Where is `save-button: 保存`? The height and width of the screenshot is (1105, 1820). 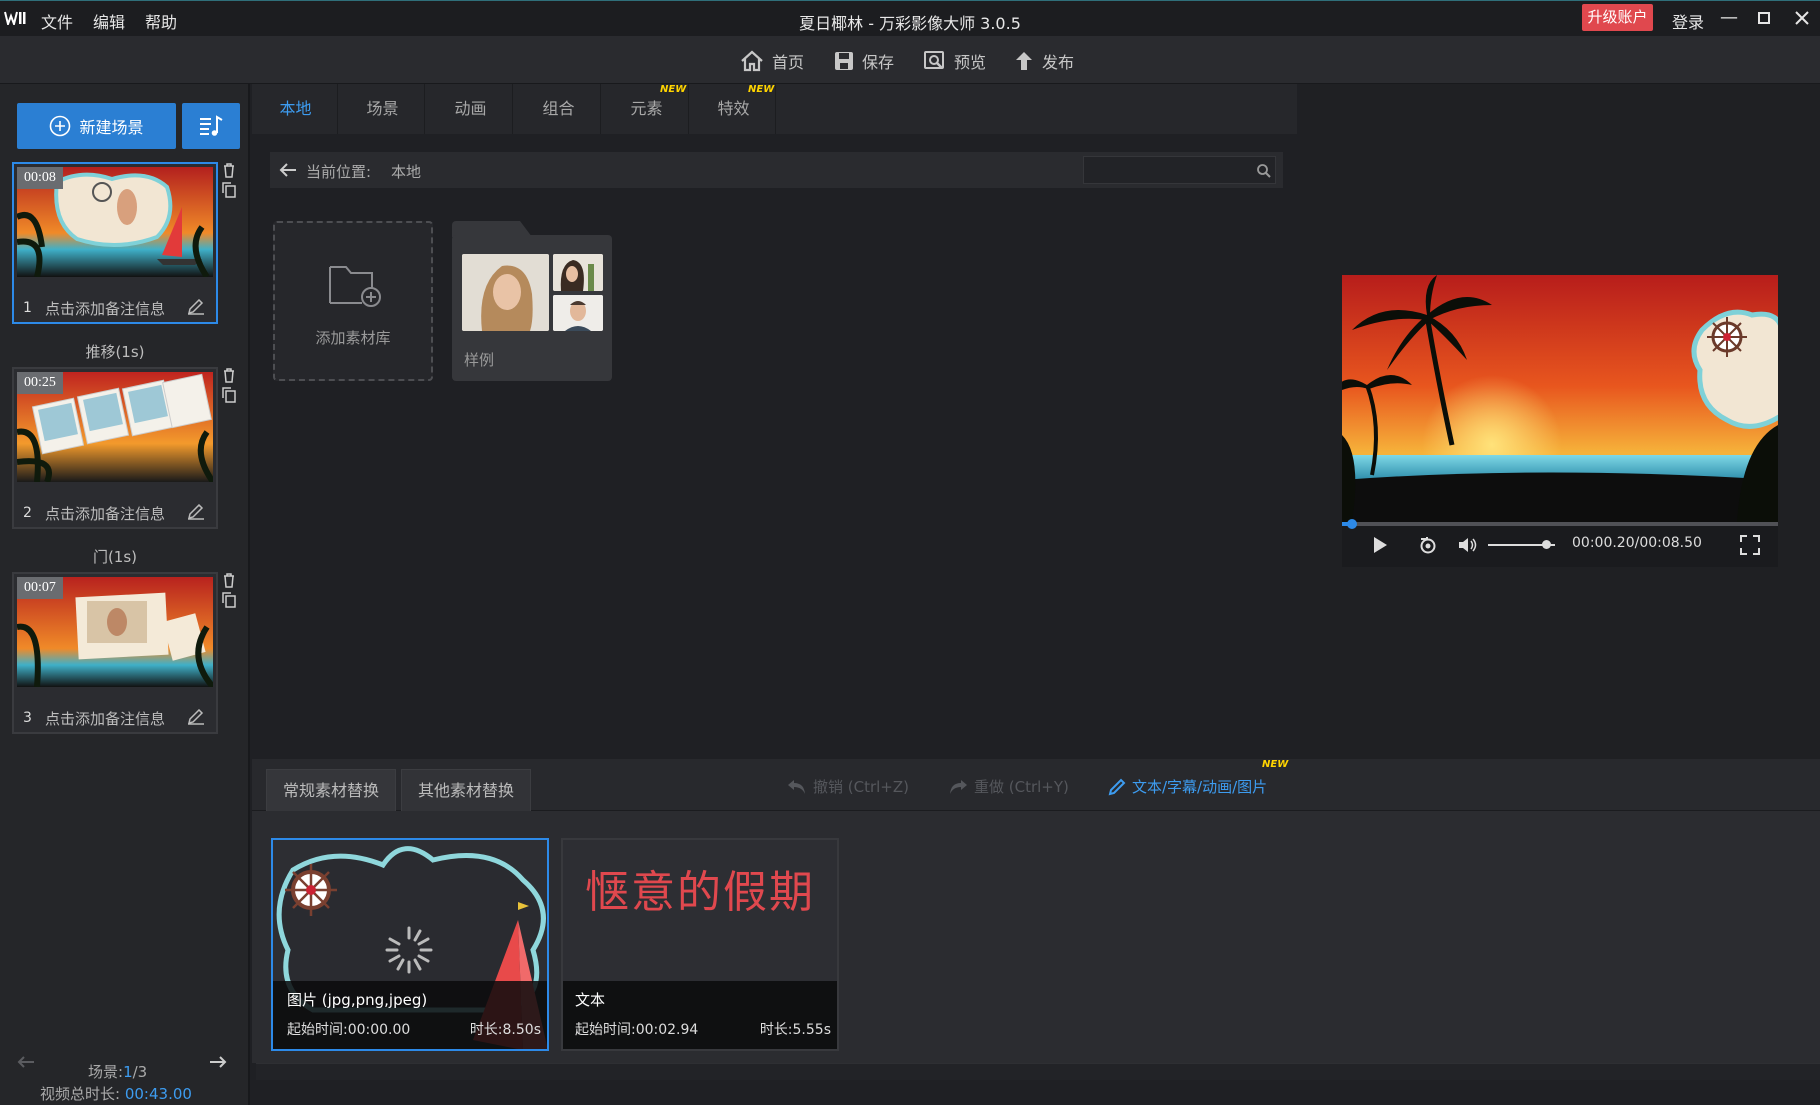 save-button: 保存 is located at coordinates (864, 61).